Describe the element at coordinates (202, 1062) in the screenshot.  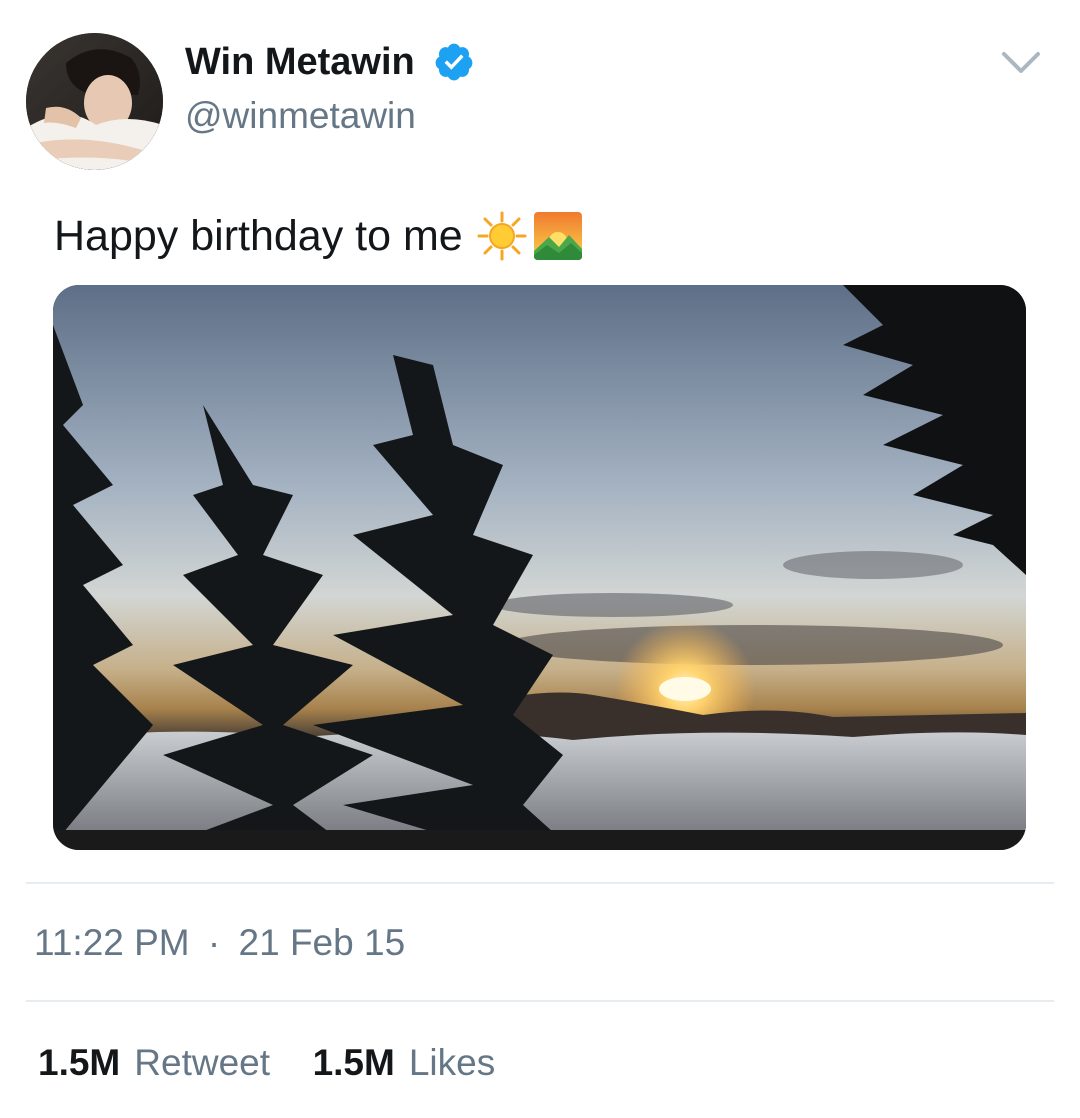
I see `retweets-label: Retweet` at that location.